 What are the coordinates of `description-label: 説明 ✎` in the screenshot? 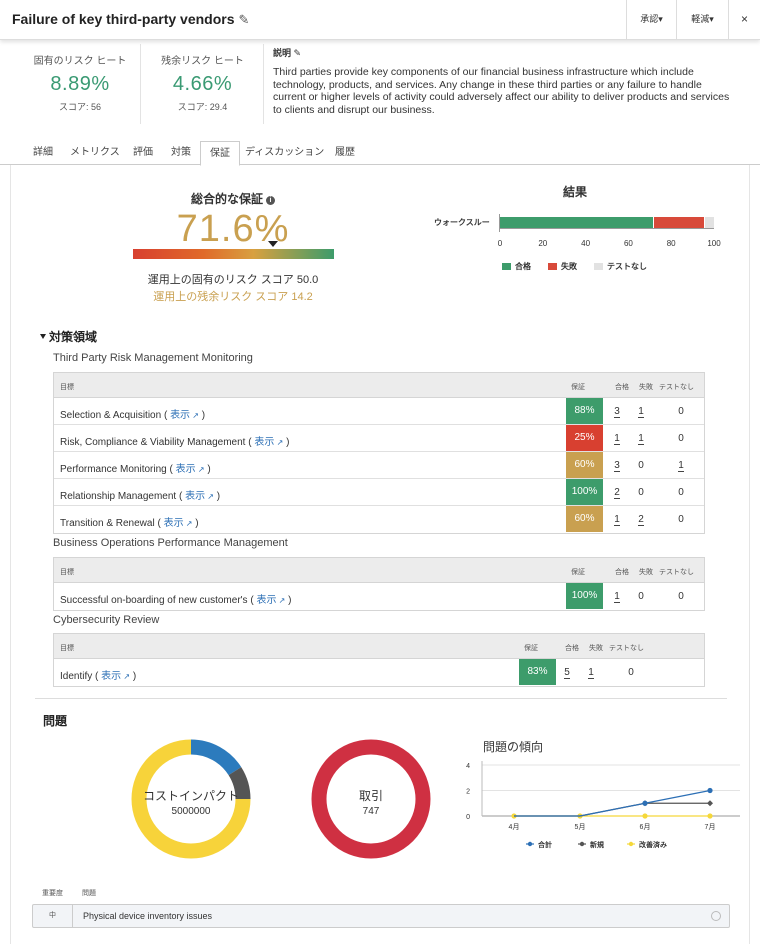 It's located at (503, 52).